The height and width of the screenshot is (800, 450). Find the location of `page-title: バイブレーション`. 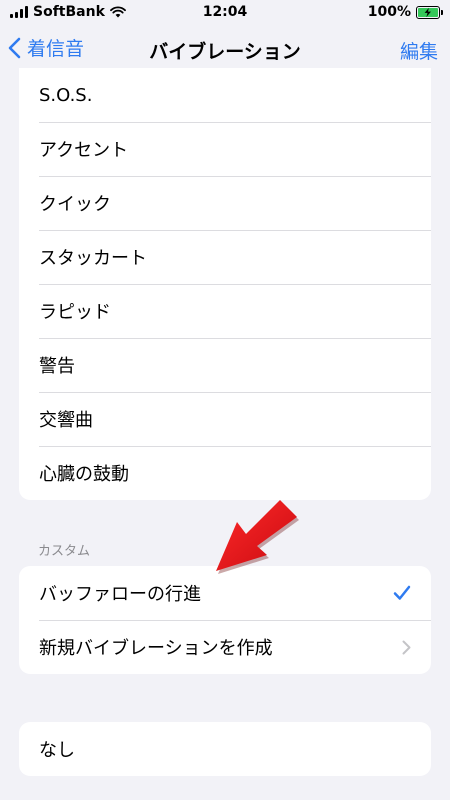

page-title: バイブレーション is located at coordinates (225, 52).